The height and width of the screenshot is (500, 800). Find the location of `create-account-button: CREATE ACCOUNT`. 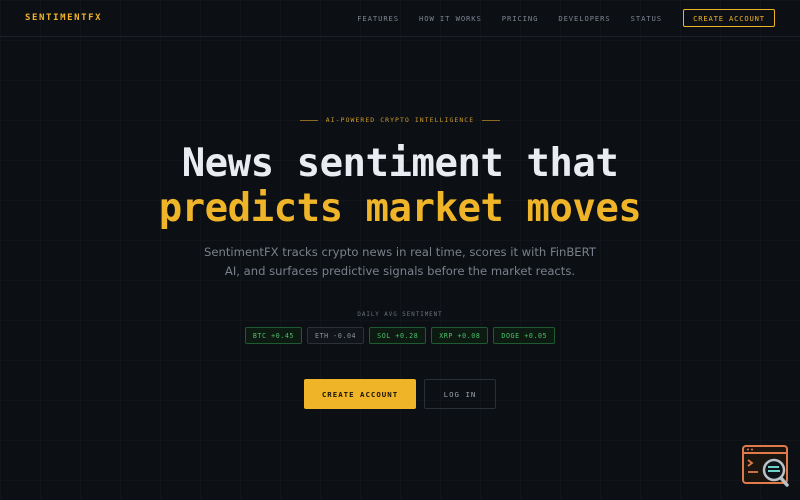

create-account-button: CREATE ACCOUNT is located at coordinates (360, 394).